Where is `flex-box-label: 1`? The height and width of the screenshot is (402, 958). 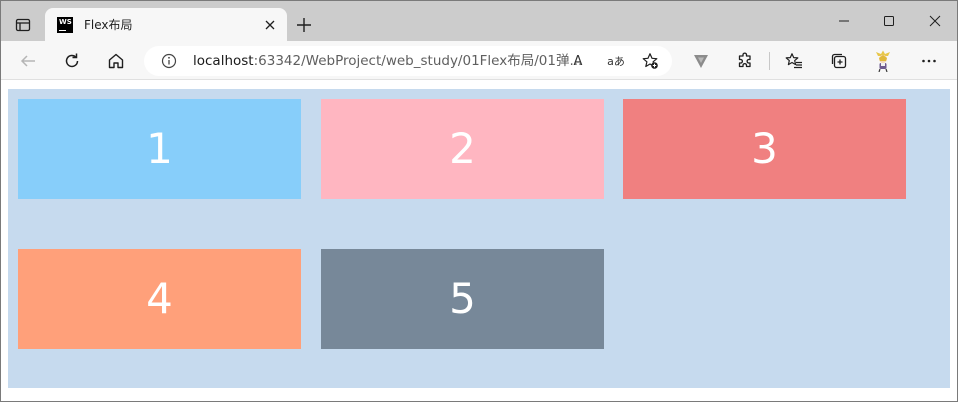 flex-box-label: 1 is located at coordinates (159, 148).